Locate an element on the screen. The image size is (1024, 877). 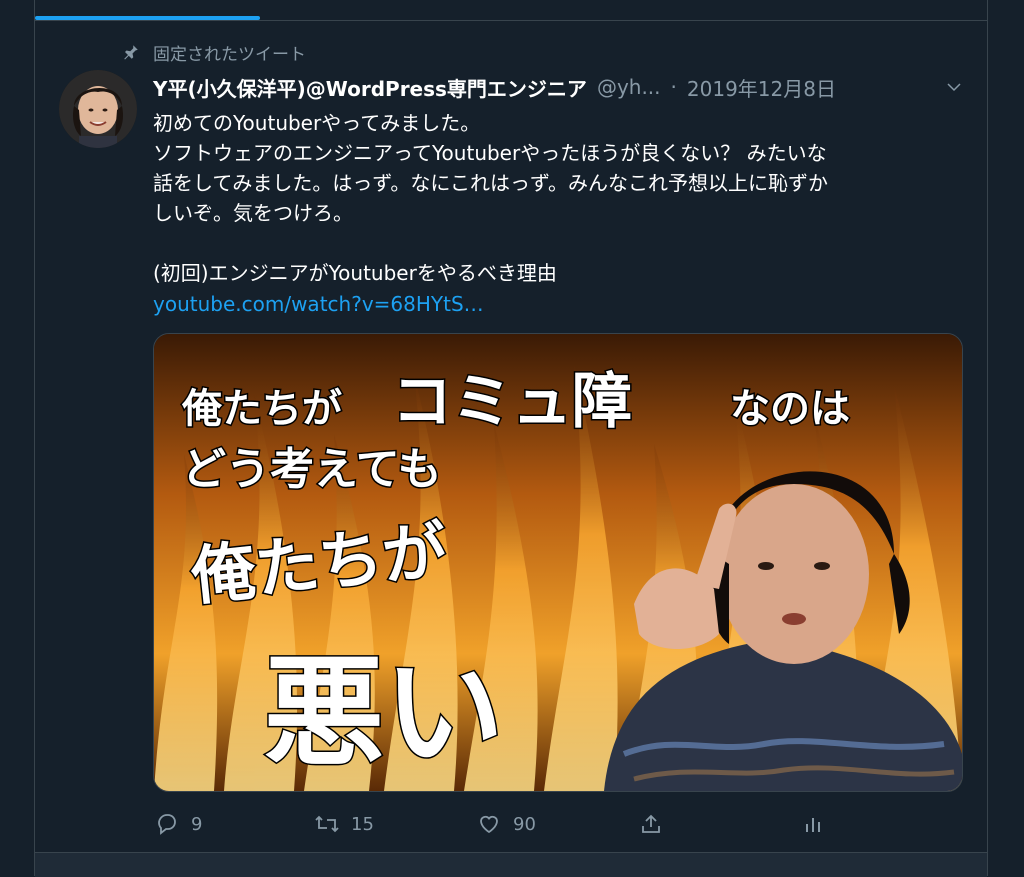
heart-icon is located at coordinates (489, 824).